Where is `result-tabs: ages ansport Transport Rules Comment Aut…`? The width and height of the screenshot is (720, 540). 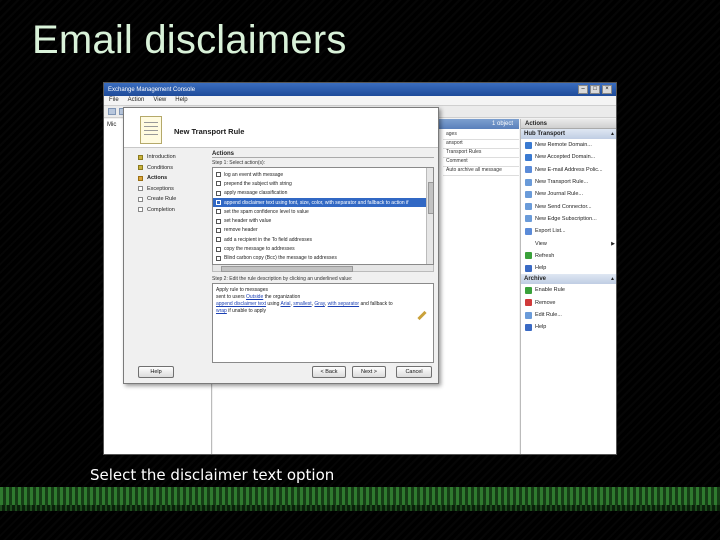 result-tabs: ages ansport Transport Rules Comment Aut… is located at coordinates (481, 153).